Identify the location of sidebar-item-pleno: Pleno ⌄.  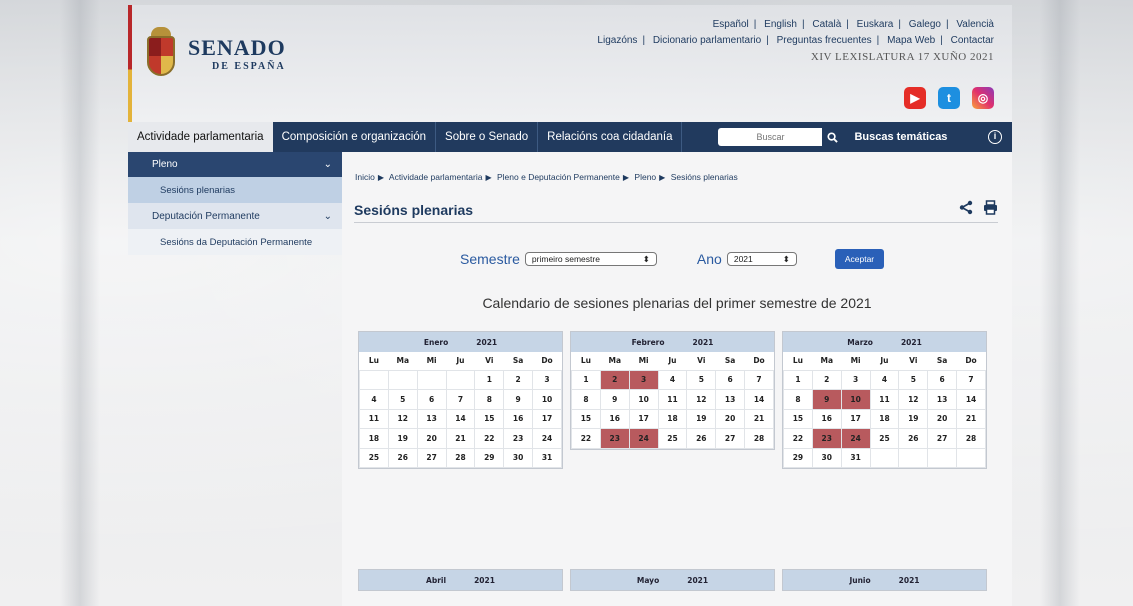
(235, 164).